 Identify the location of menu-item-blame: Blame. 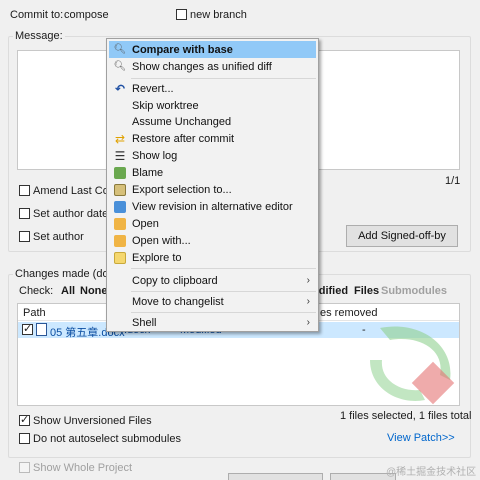
(212, 172).